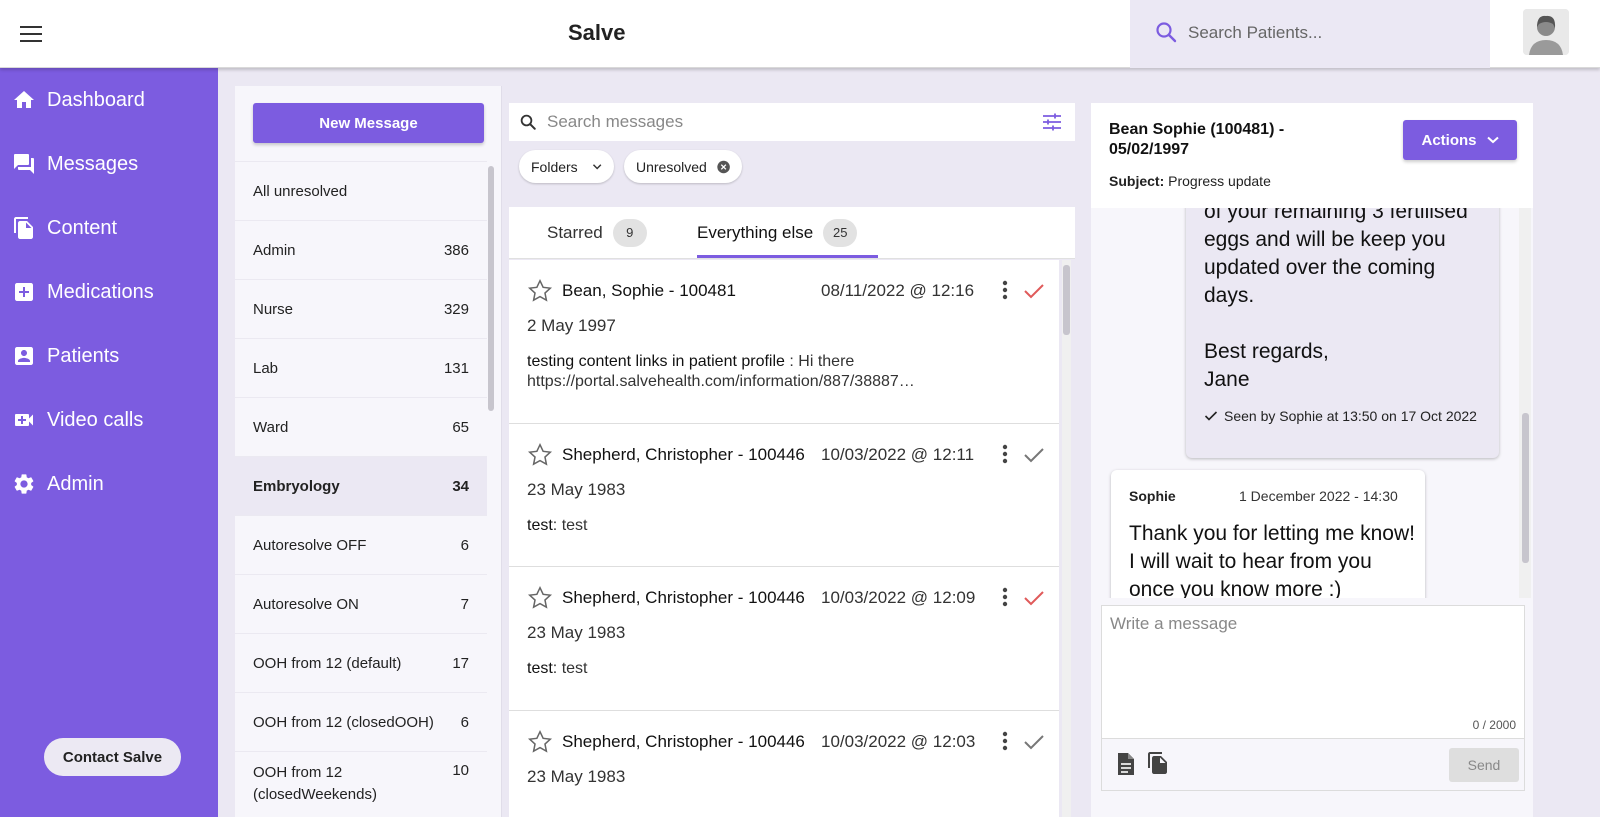 Image resolution: width=1600 pixels, height=817 pixels. What do you see at coordinates (1328, 33) in the screenshot?
I see `patient-search-input` at bounding box center [1328, 33].